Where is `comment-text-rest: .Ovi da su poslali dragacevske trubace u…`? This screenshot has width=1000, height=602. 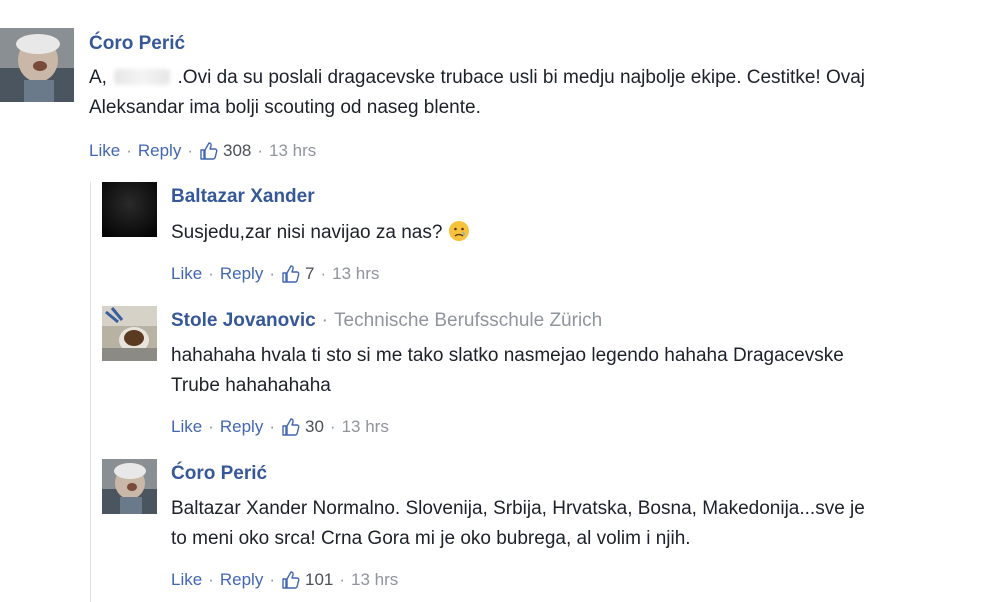 comment-text-rest: .Ovi da su poslali dragacevske trubace u… is located at coordinates (519, 77).